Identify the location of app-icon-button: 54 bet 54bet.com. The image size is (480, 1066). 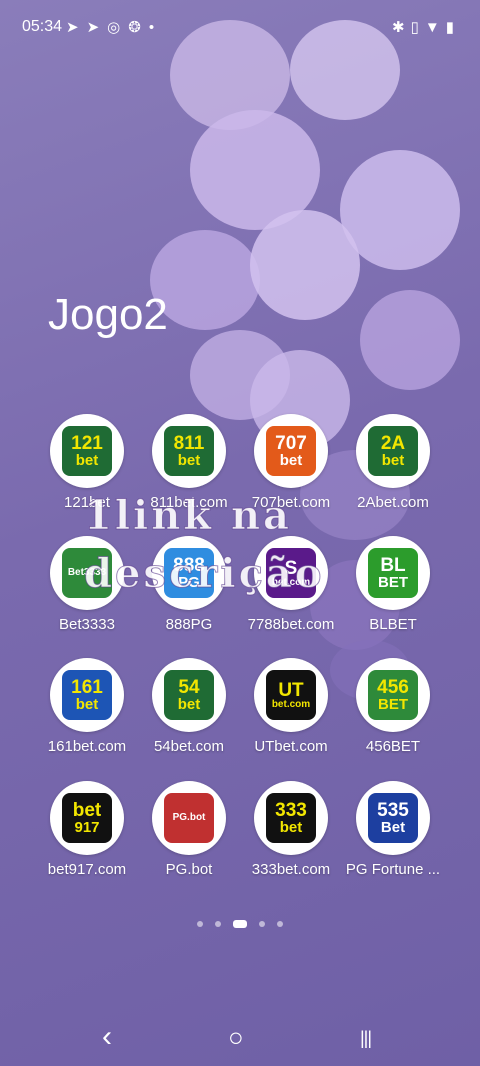
(189, 706).